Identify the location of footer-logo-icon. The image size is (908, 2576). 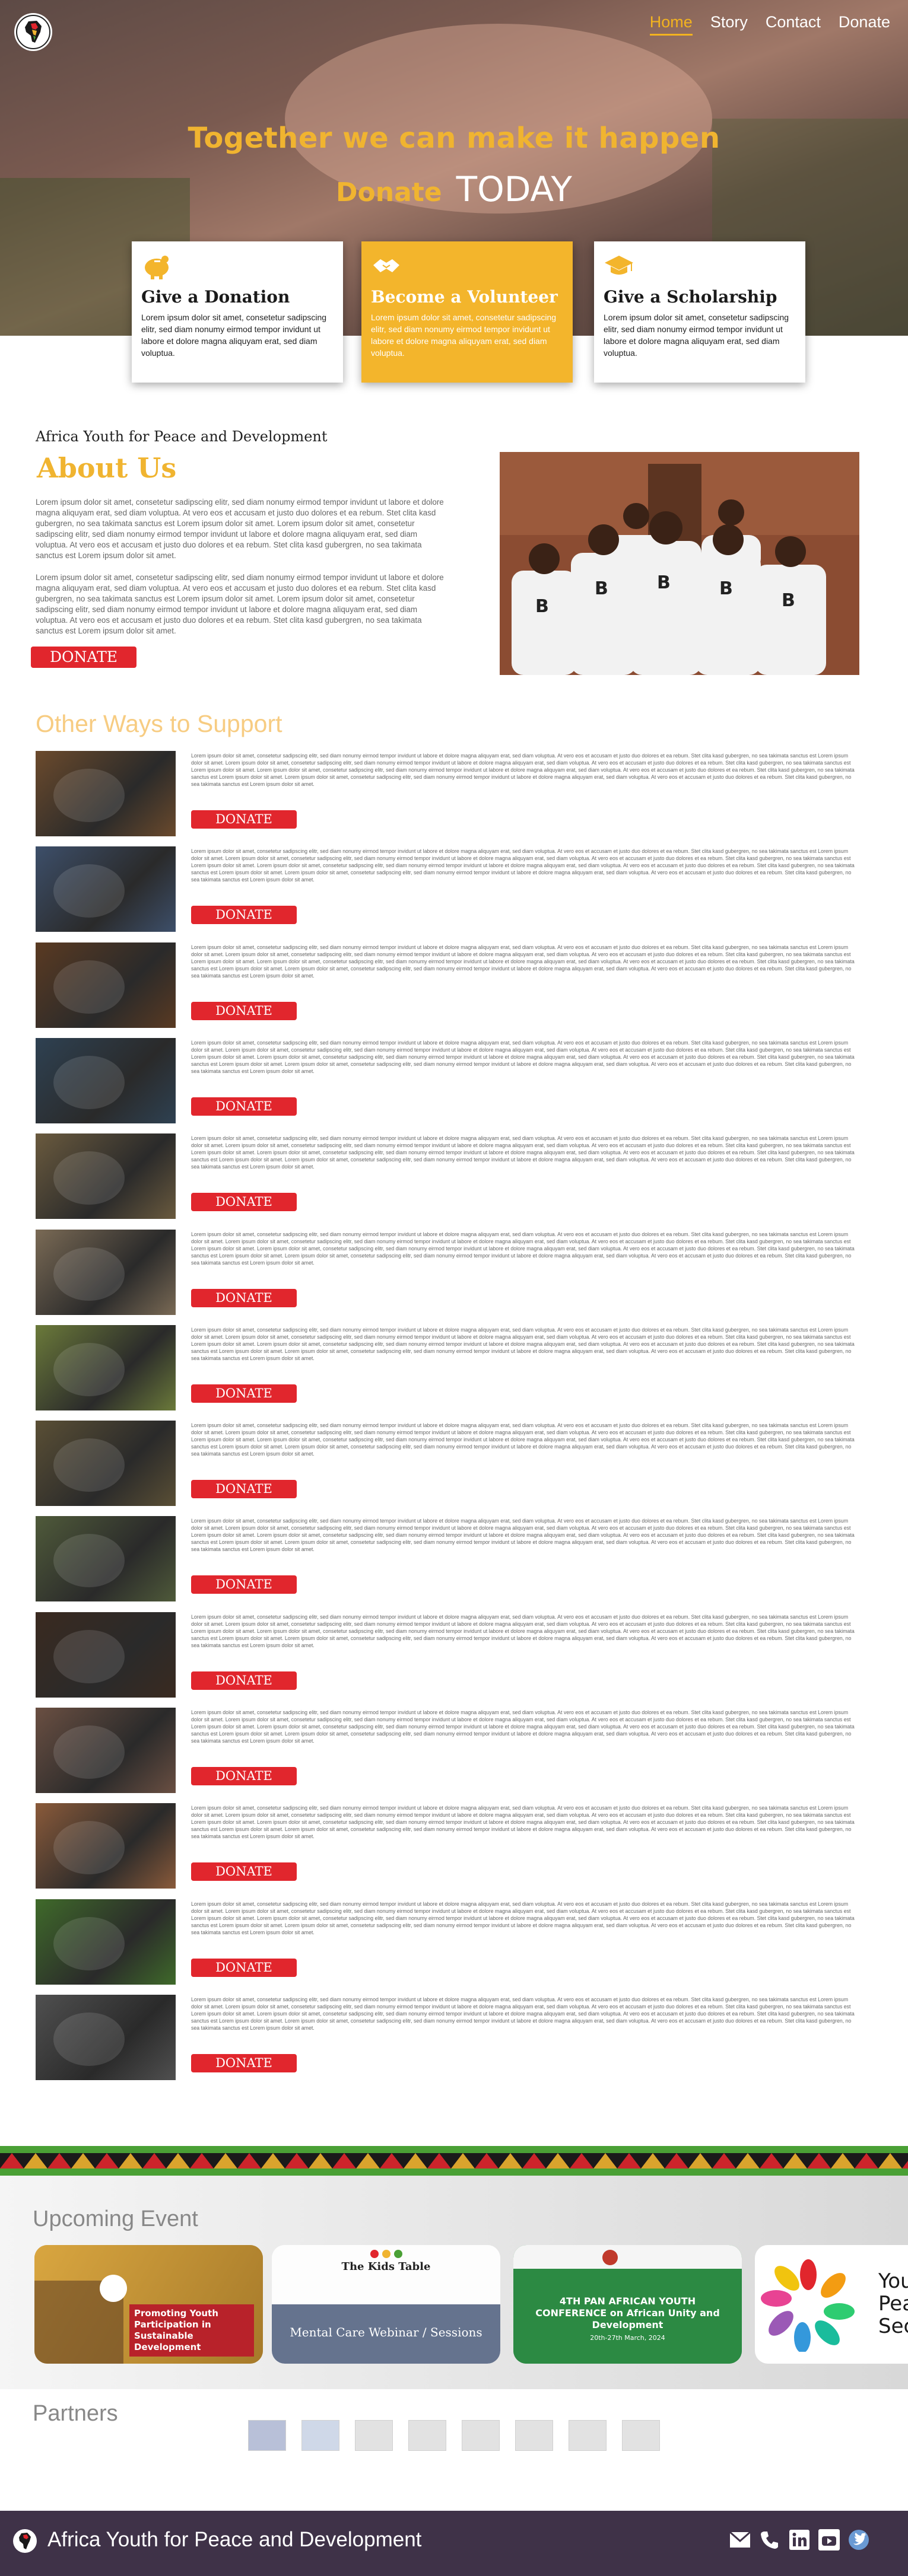
(25, 2541).